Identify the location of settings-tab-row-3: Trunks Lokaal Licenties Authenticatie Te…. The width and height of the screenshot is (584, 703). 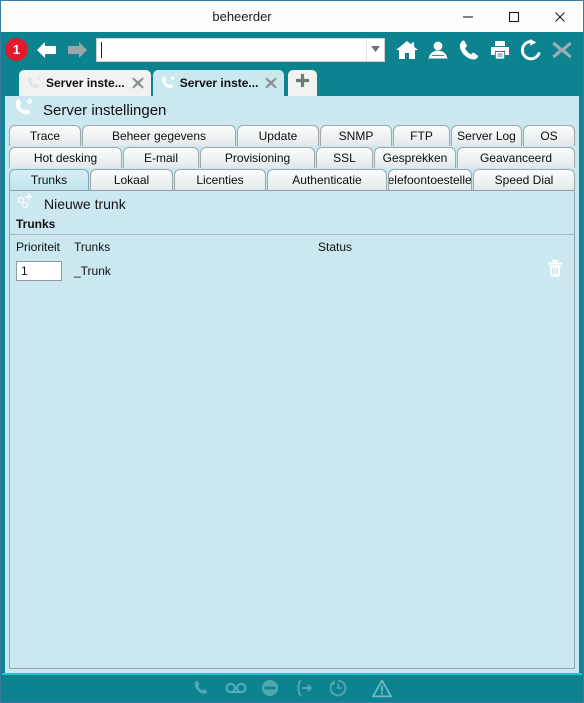
(292, 179).